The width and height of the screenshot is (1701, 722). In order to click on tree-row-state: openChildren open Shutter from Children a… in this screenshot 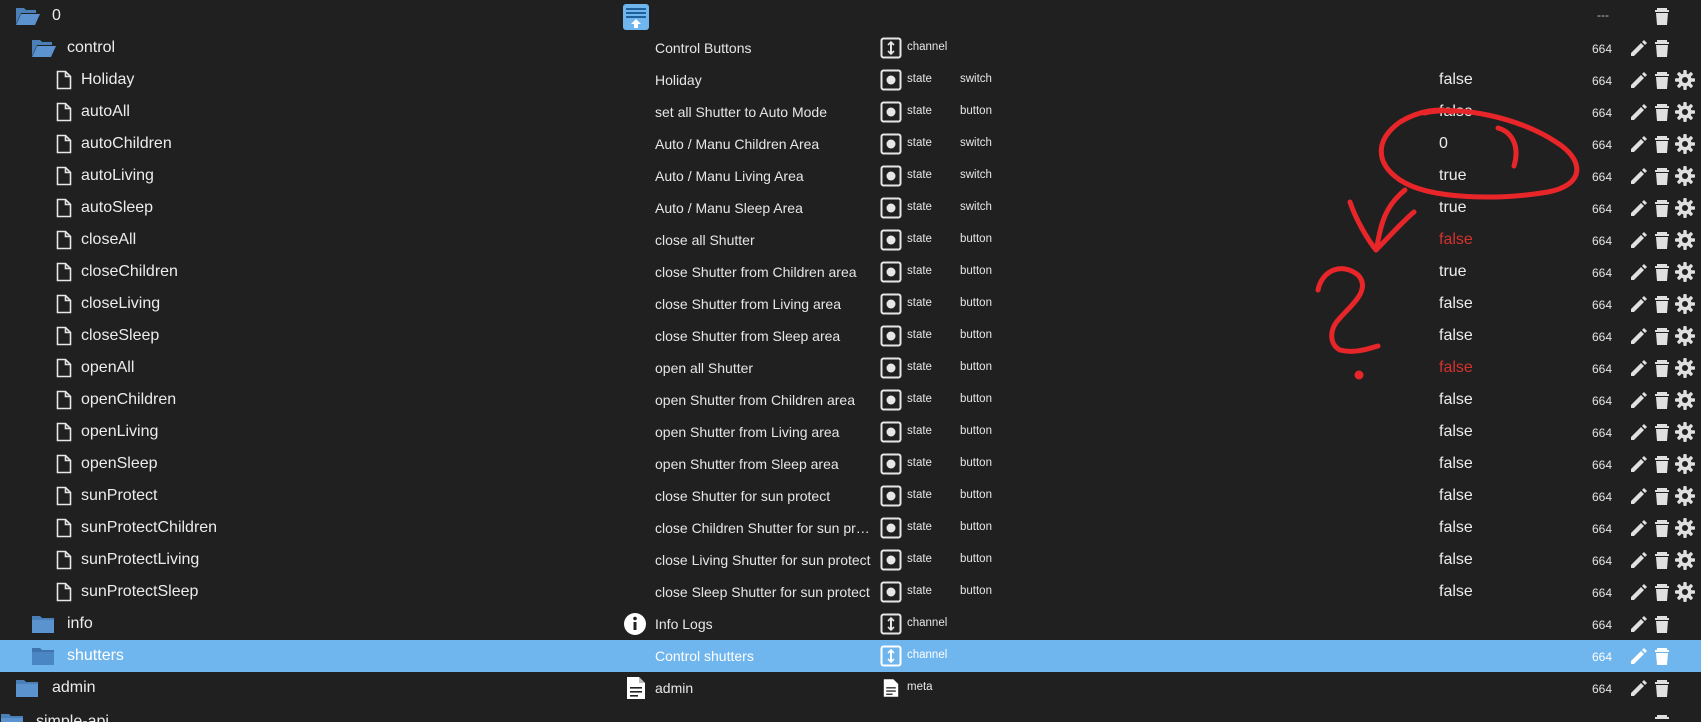, I will do `click(850, 400)`.